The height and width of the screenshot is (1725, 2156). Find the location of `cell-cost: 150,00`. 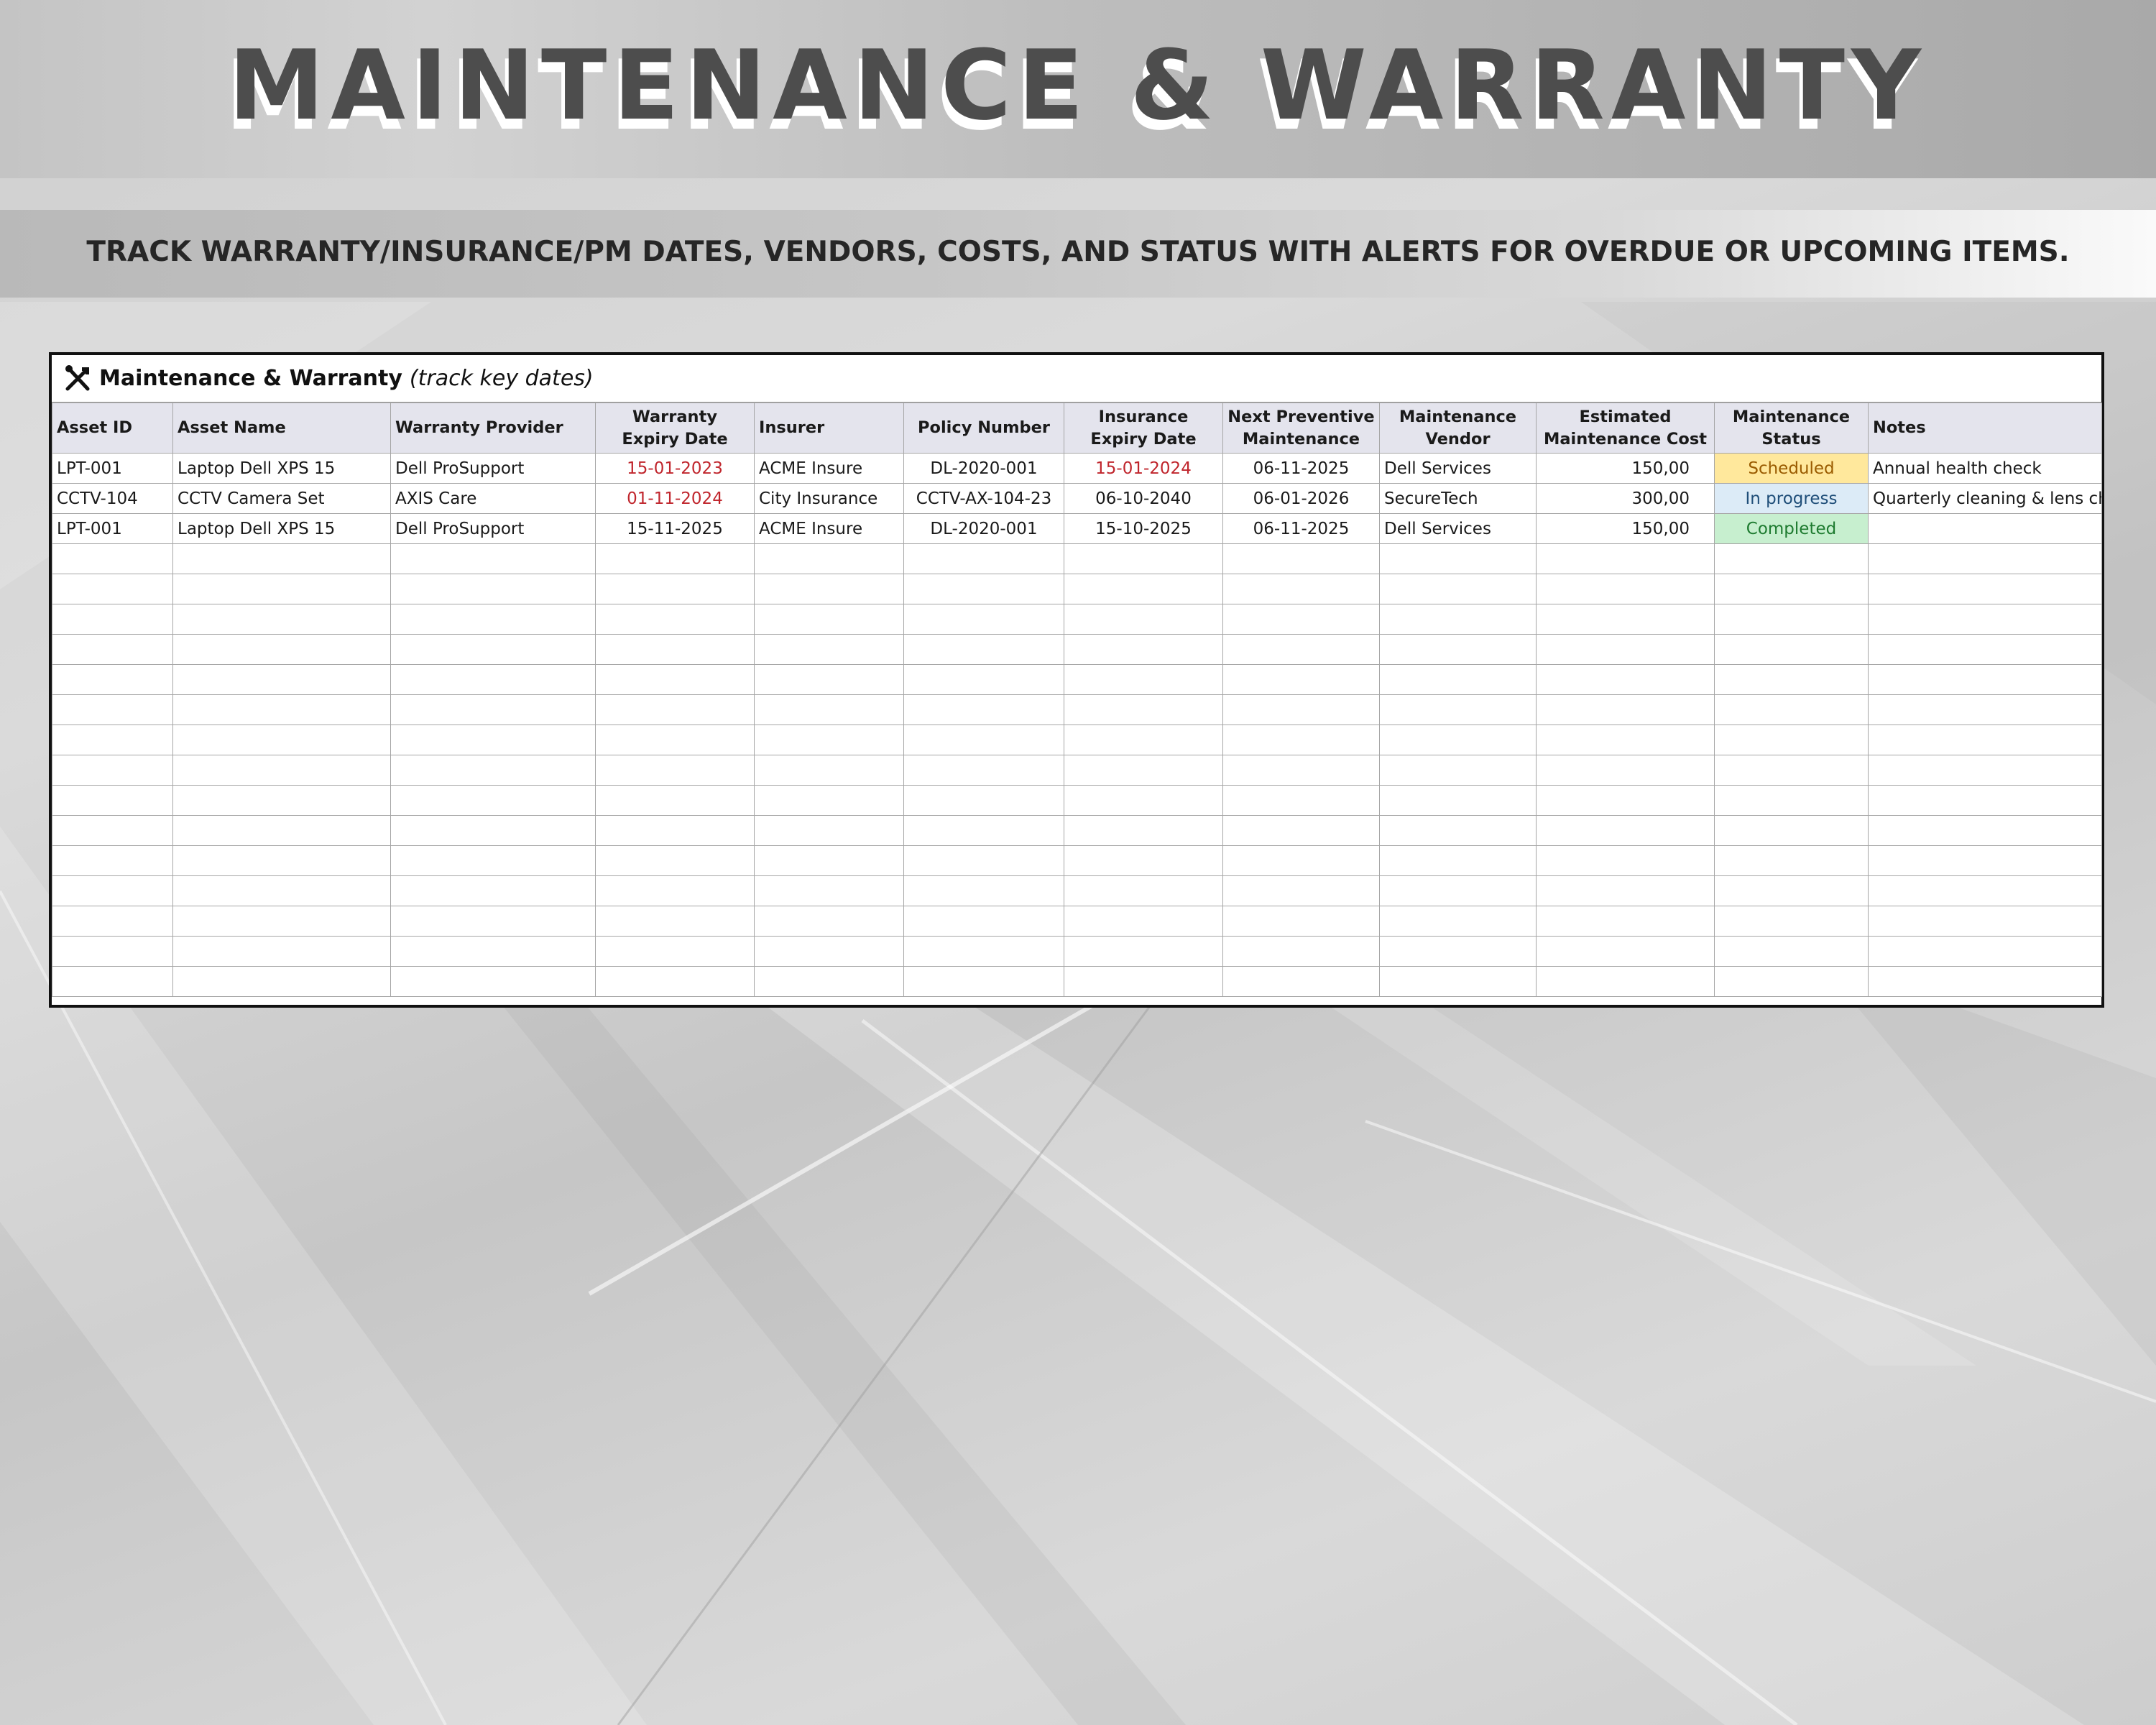

cell-cost: 150,00 is located at coordinates (1625, 528).